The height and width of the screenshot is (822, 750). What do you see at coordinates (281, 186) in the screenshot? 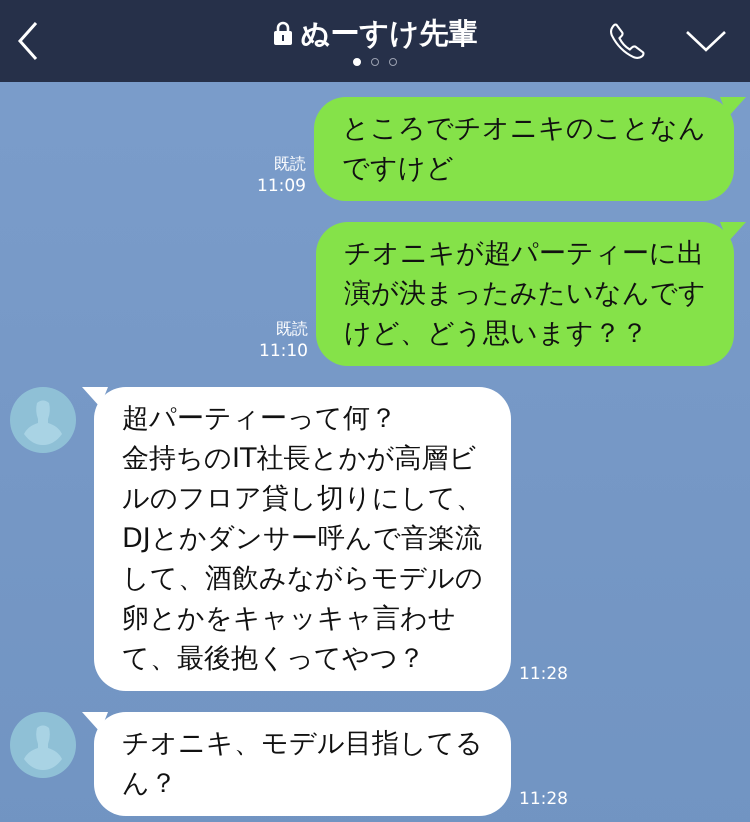
I see `message-time: 11:09` at bounding box center [281, 186].